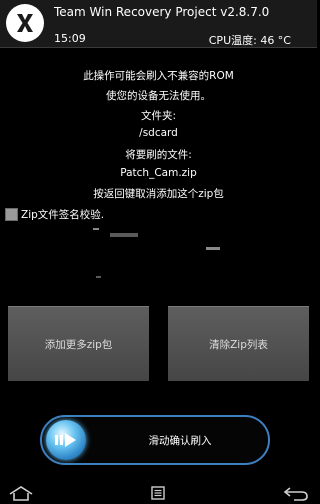 This screenshot has height=504, width=320. What do you see at coordinates (158, 155) in the screenshot?
I see `file-label: 将要刷的文件:` at bounding box center [158, 155].